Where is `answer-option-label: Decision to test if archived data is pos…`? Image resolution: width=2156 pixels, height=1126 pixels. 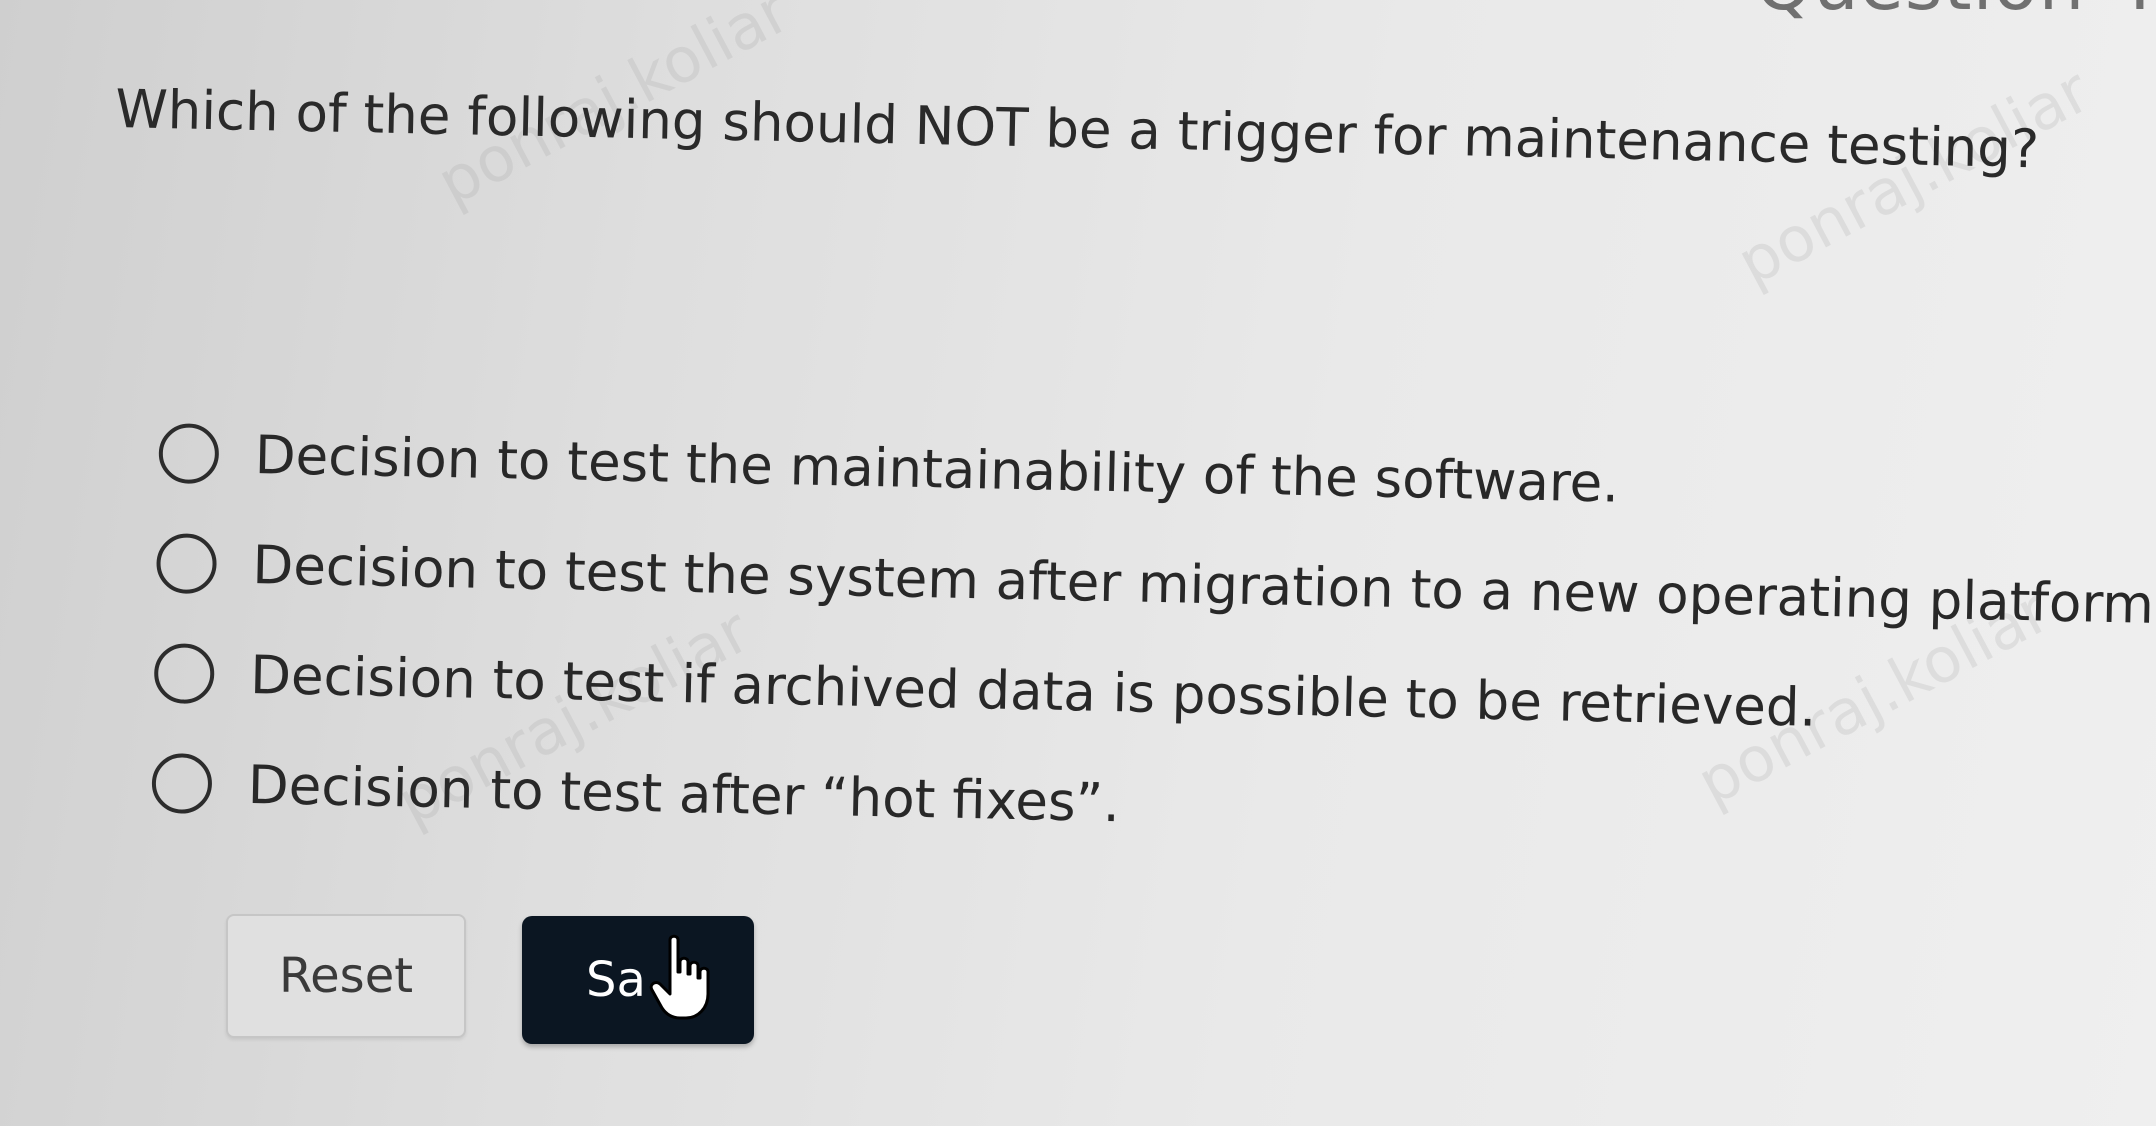
answer-option-label: Decision to test if archived data is pos… is located at coordinates (1033, 691).